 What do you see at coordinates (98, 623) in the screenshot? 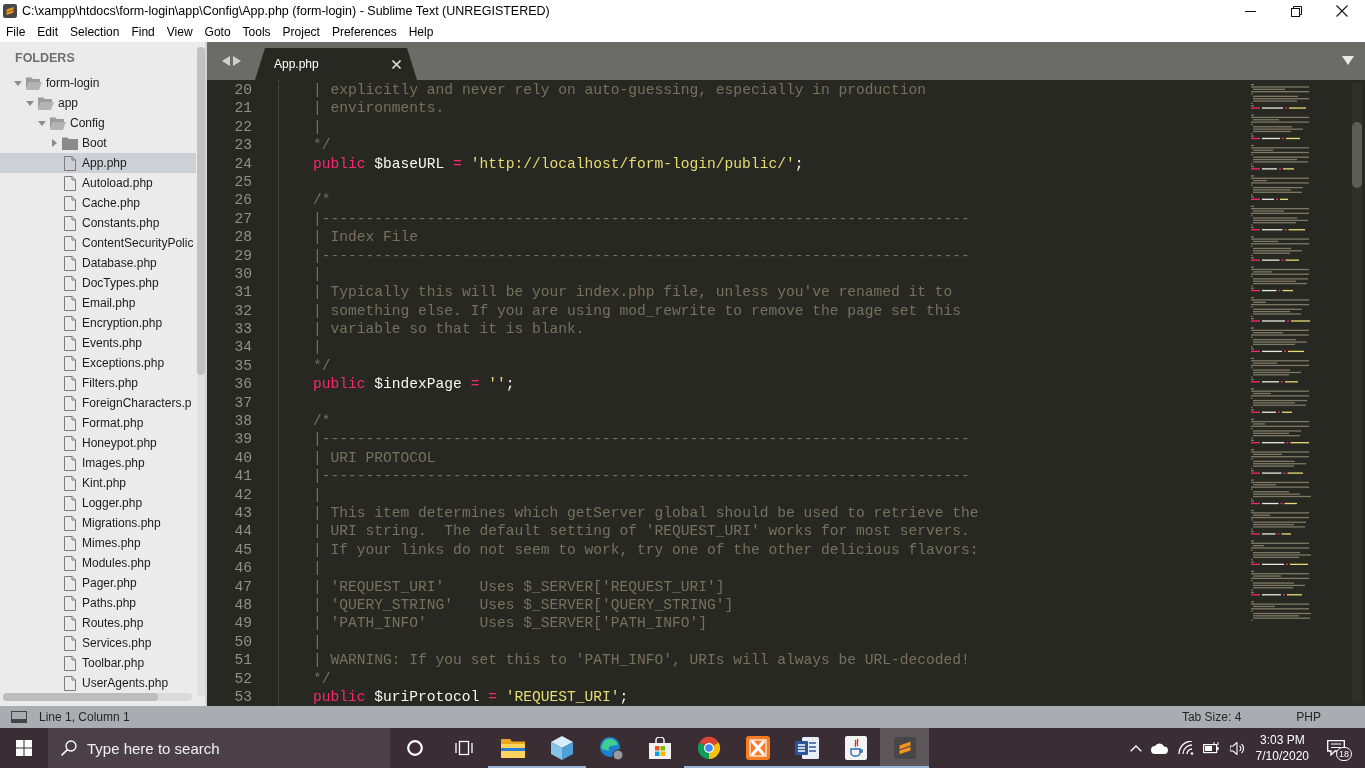
I see `sidebar-item: Routes.php` at bounding box center [98, 623].